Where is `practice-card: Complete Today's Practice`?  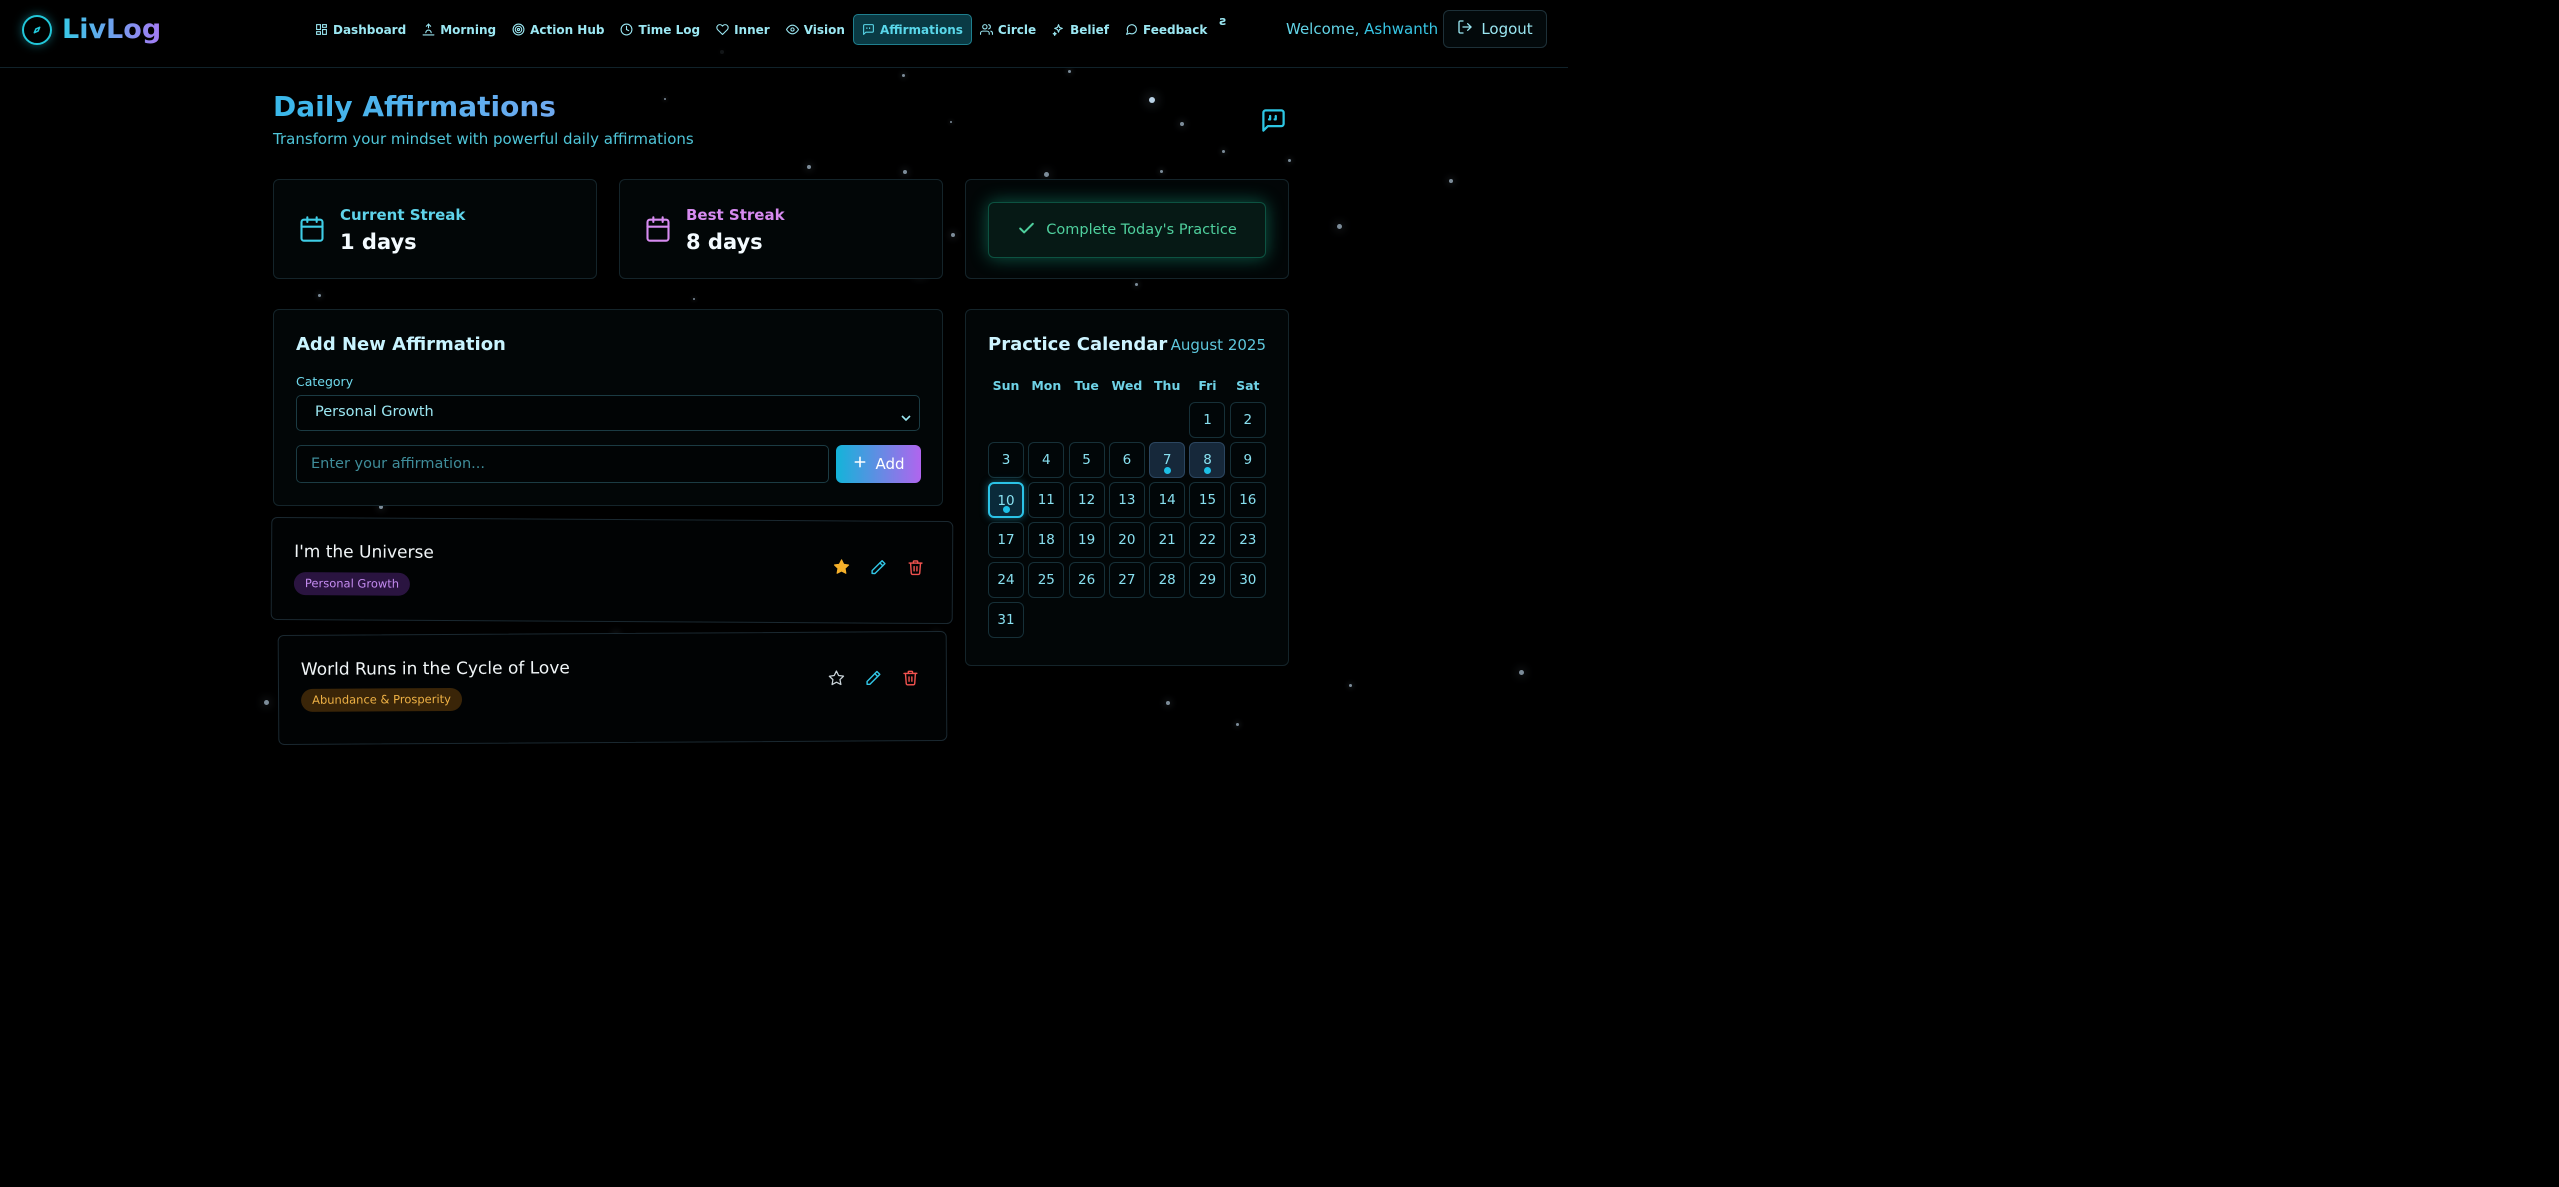 practice-card: Complete Today's Practice is located at coordinates (1127, 229).